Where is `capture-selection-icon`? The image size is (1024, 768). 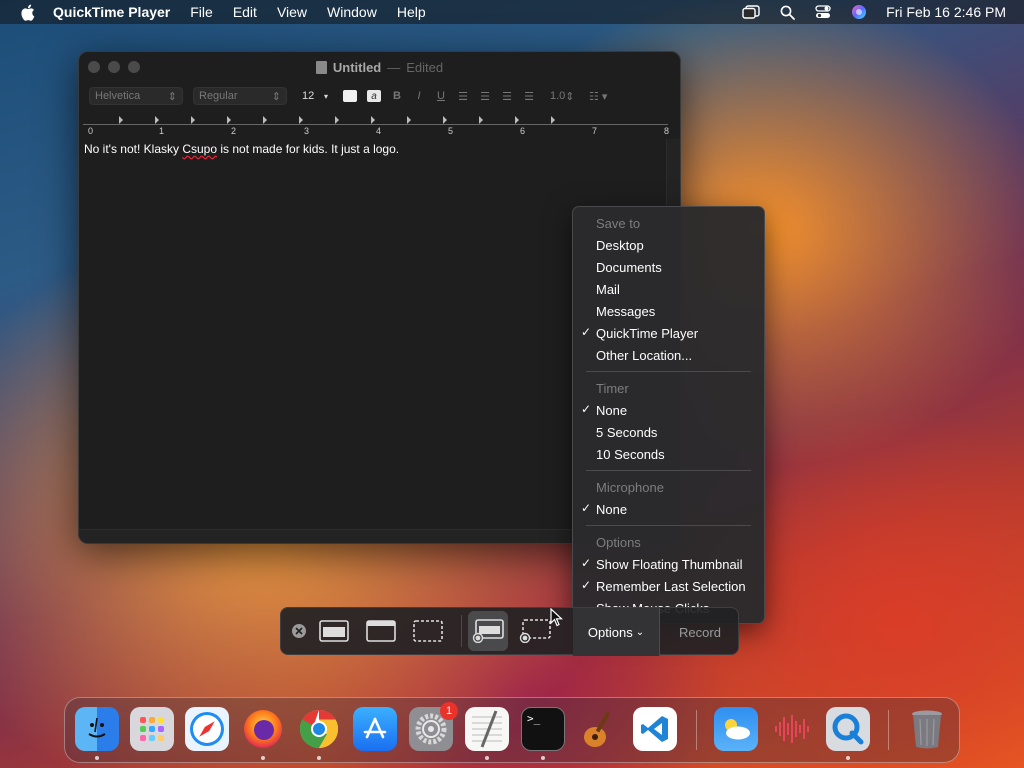
capture-selection-icon is located at coordinates (428, 631).